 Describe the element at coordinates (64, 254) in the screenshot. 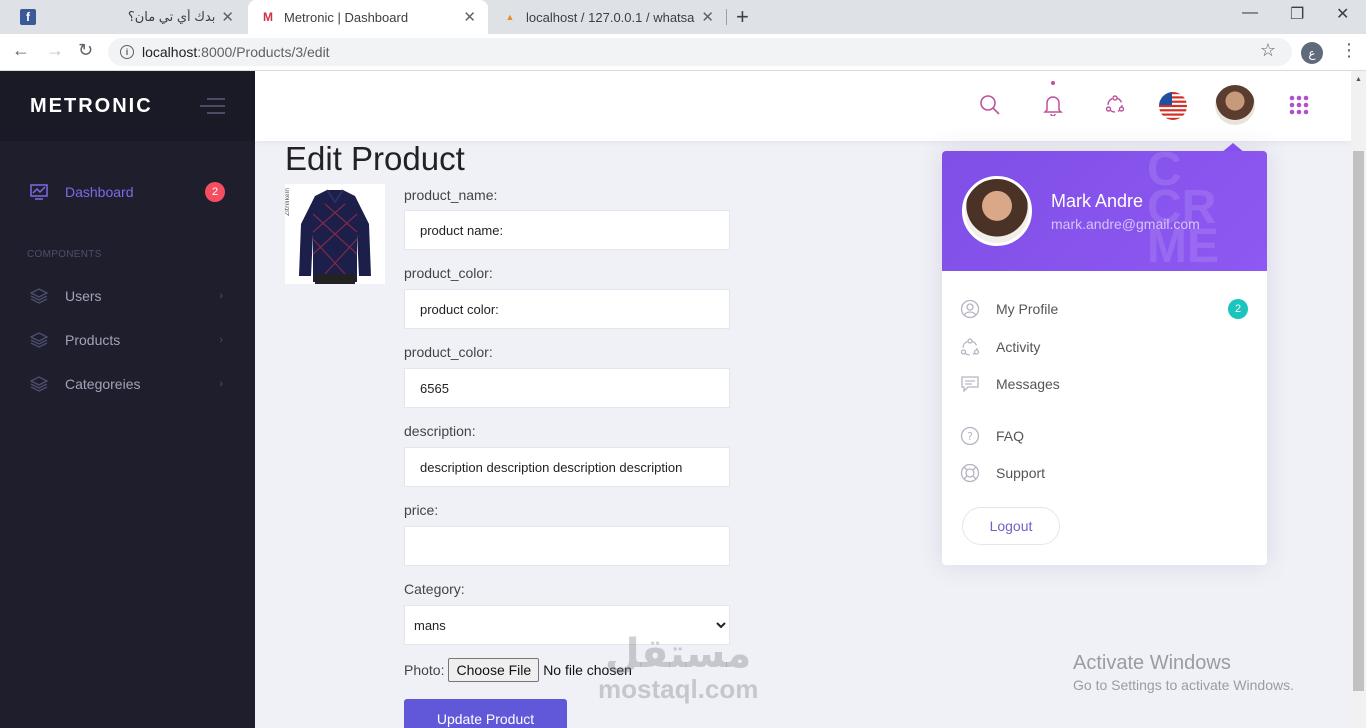

I see `sidebar-section-label: COMPONENTS` at that location.